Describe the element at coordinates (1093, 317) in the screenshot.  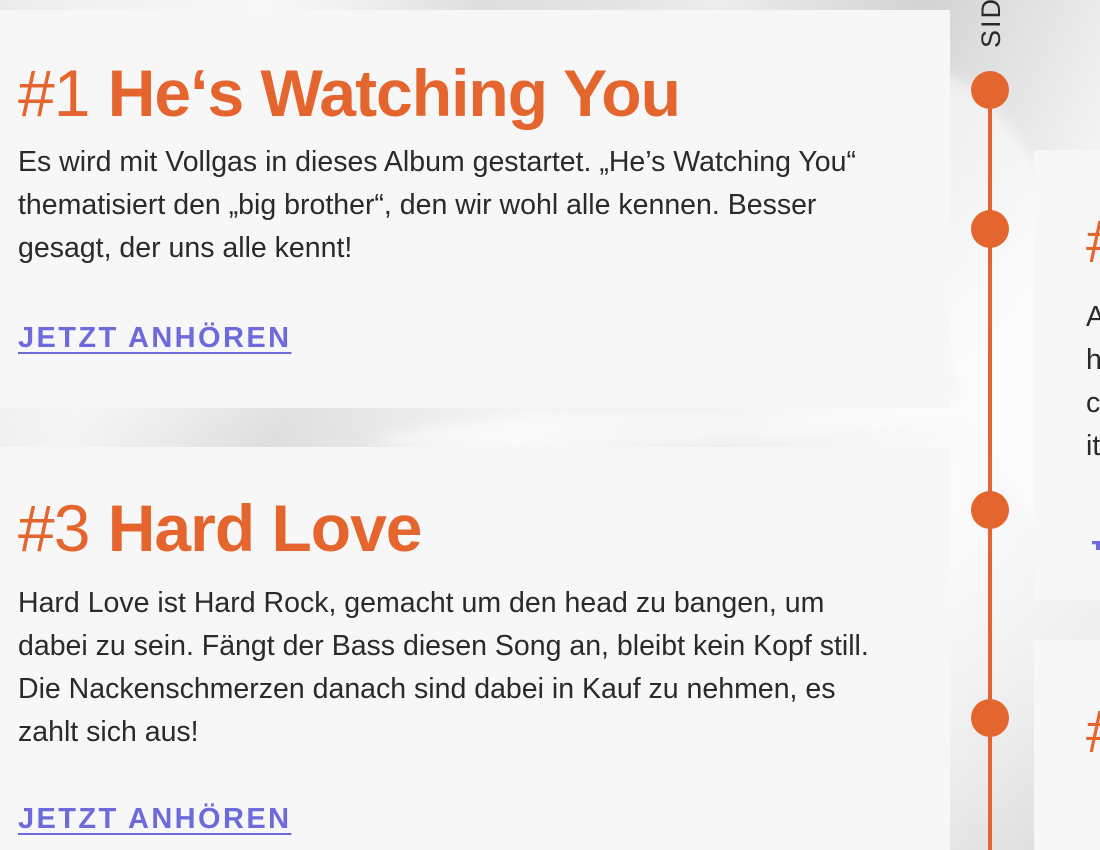
I see `description-fragment: A` at that location.